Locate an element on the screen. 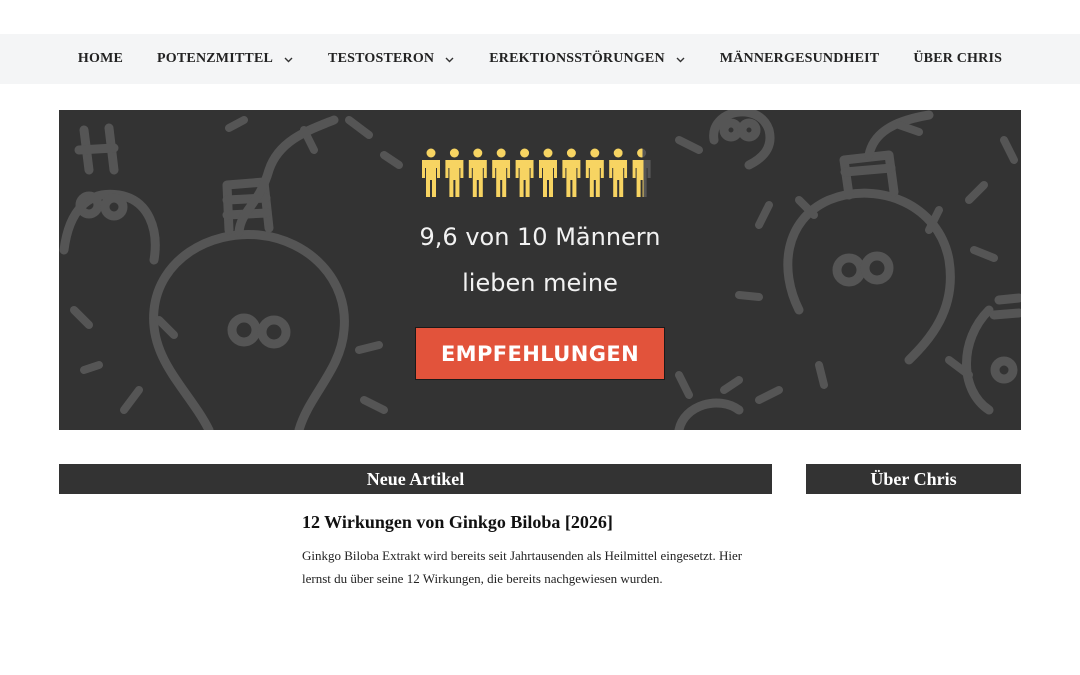 This screenshot has width=1080, height=675. about-chris-heading: Über Chris is located at coordinates (913, 479).